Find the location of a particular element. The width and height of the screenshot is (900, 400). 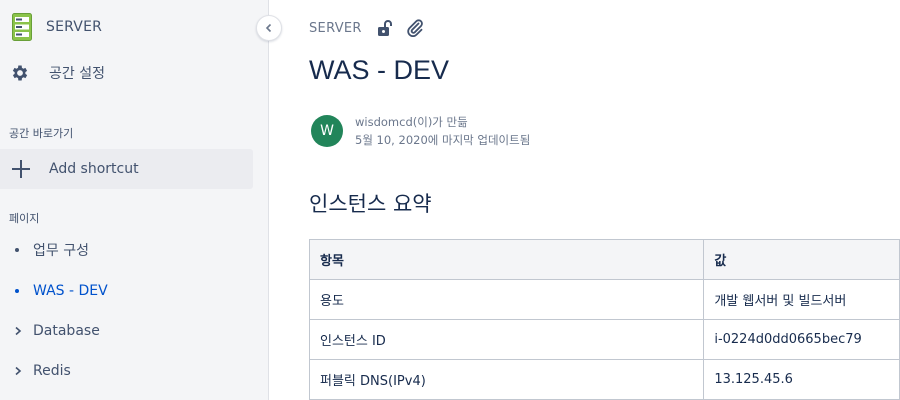

table-row: 인스턴스 ID i-0224d0dd0665bec79 is located at coordinates (604, 339).